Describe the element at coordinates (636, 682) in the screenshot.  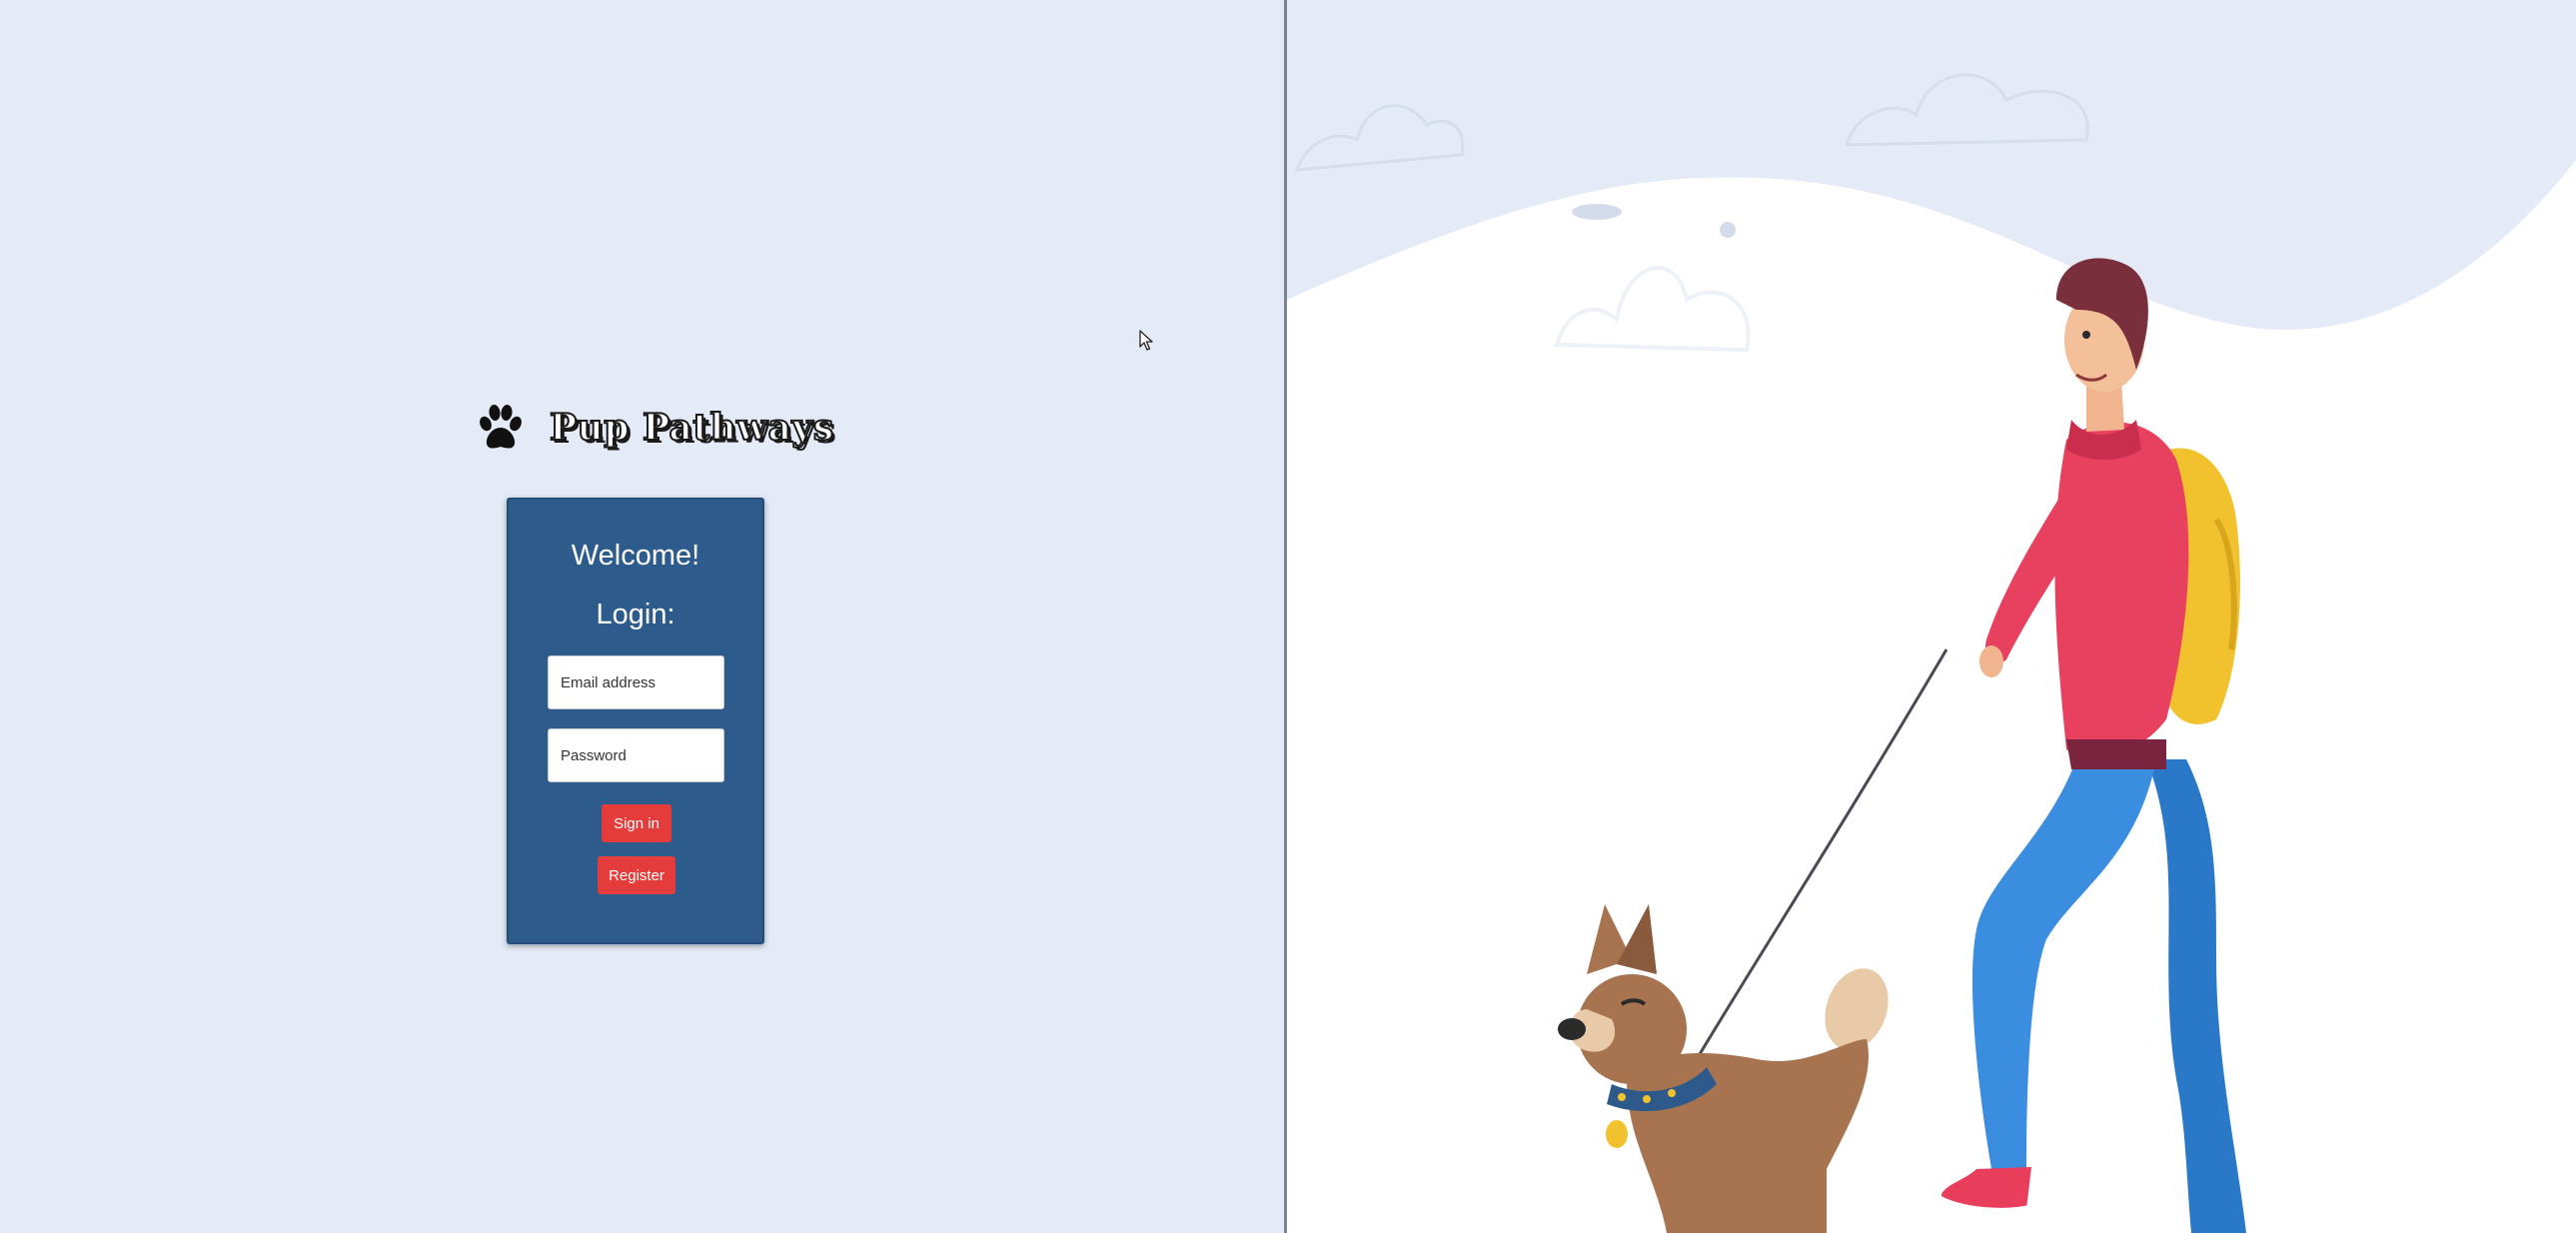
I see `email-field` at that location.